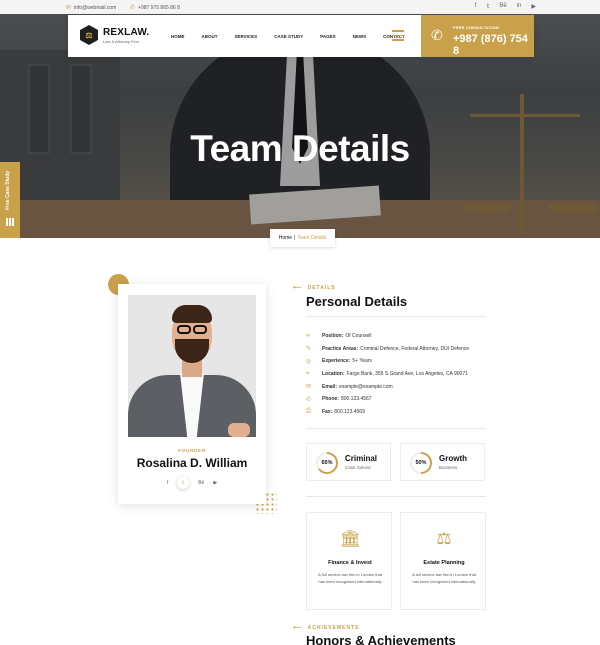 The image size is (600, 645). What do you see at coordinates (246, 36) in the screenshot?
I see `nav-services: SERVICES` at bounding box center [246, 36].